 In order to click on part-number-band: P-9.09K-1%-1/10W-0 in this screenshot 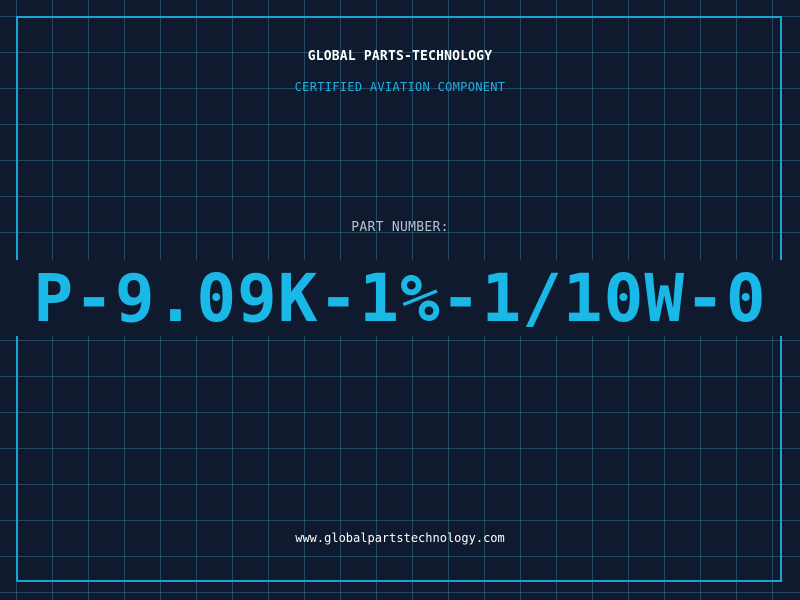, I will do `click(400, 298)`.